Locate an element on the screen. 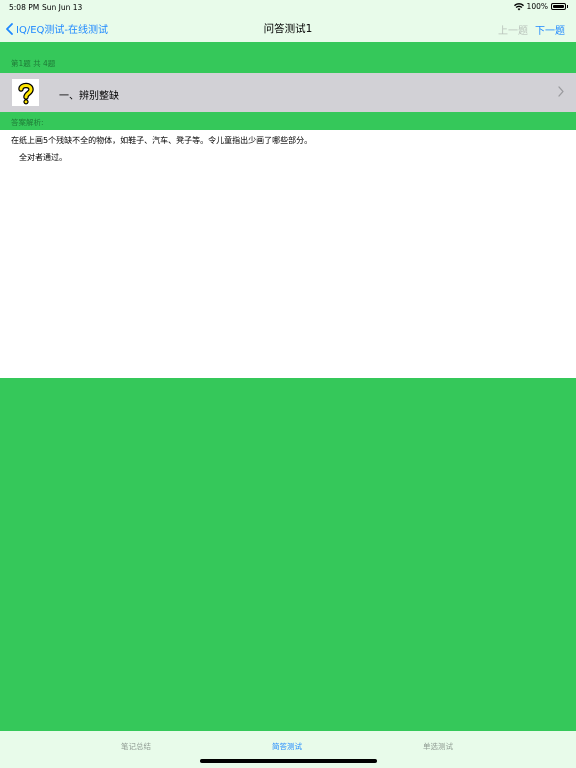  chevron-right-icon is located at coordinates (561, 91).